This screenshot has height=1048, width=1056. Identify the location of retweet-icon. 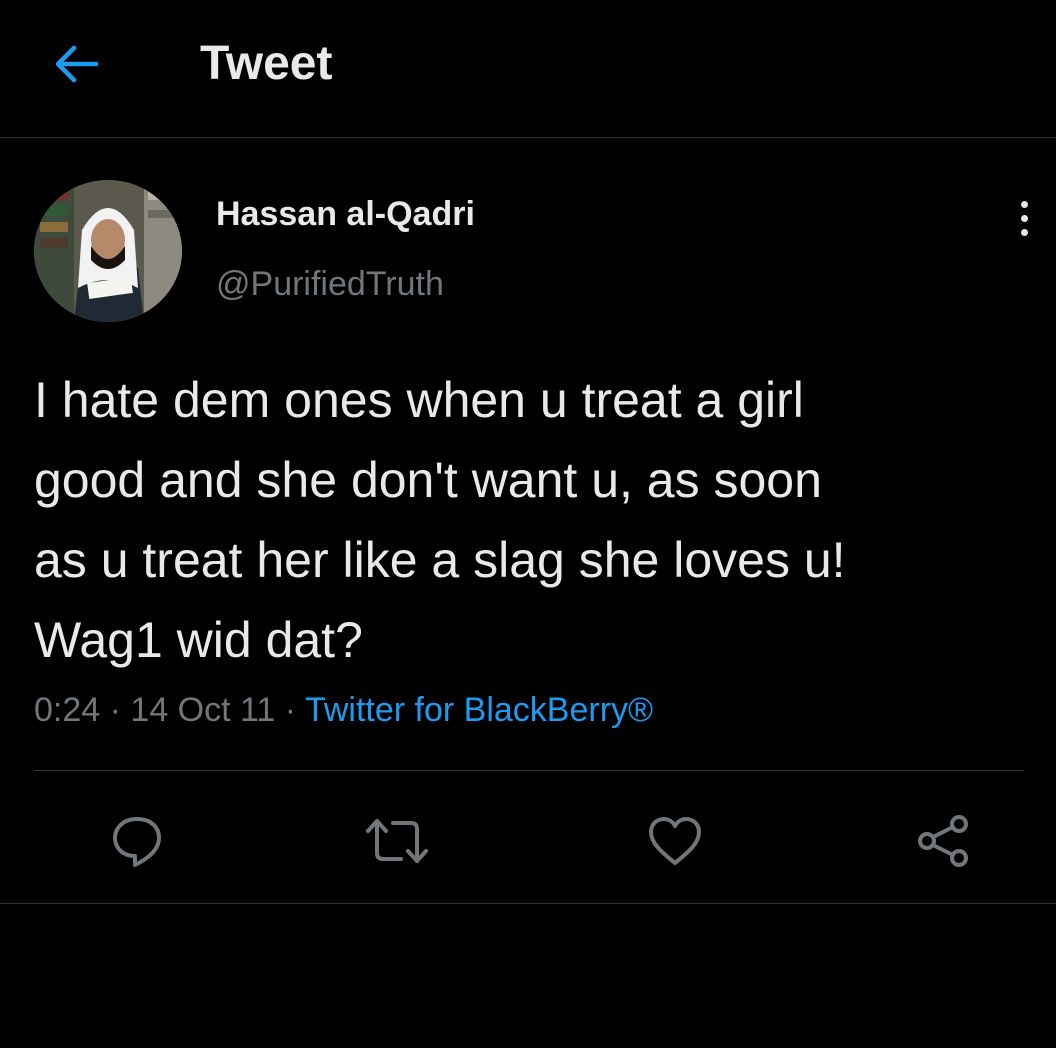
(397, 841).